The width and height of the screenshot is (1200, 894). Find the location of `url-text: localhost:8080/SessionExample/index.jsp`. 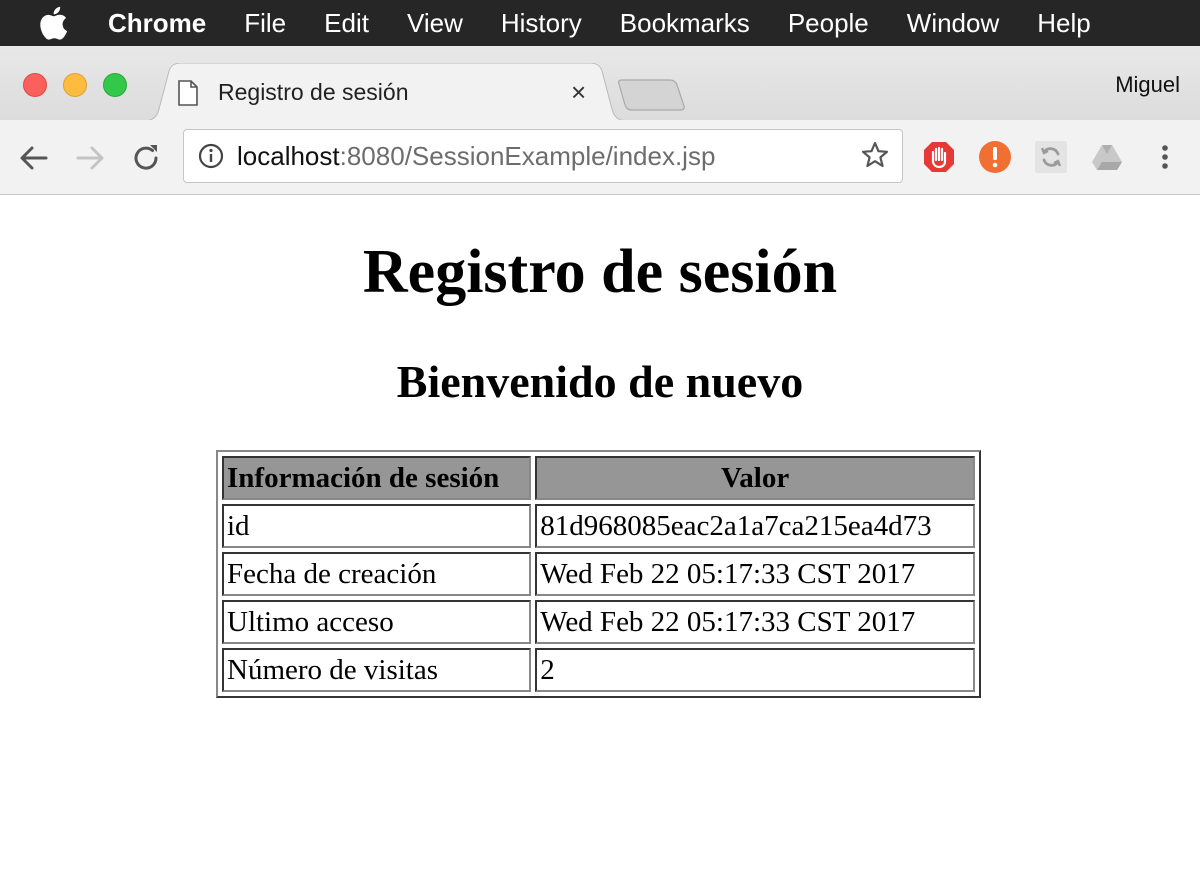

url-text: localhost:8080/SessionExample/index.jsp is located at coordinates (476, 156).